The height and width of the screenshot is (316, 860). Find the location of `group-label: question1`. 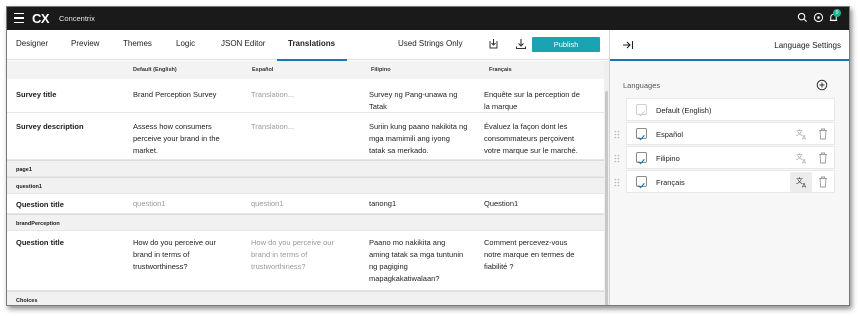

group-label: question1 is located at coordinates (29, 187).